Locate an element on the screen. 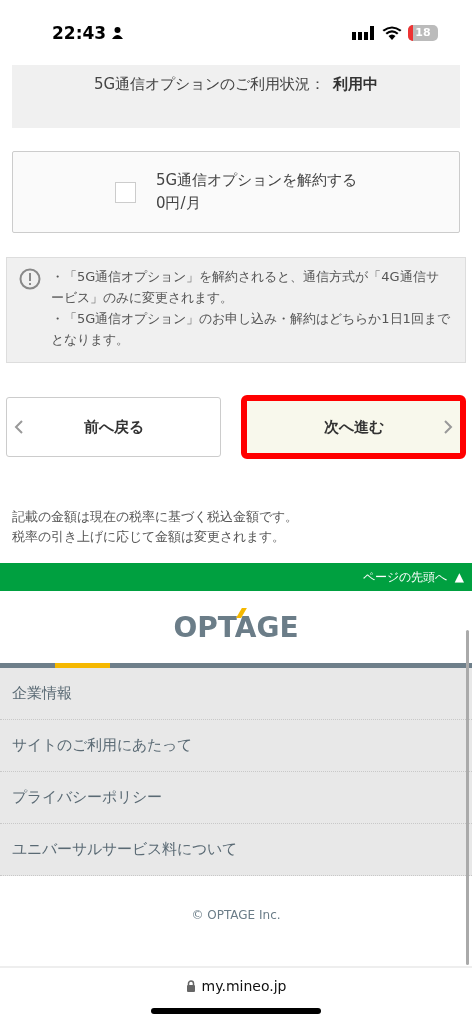  back-button: 前へ戻る is located at coordinates (113, 427).